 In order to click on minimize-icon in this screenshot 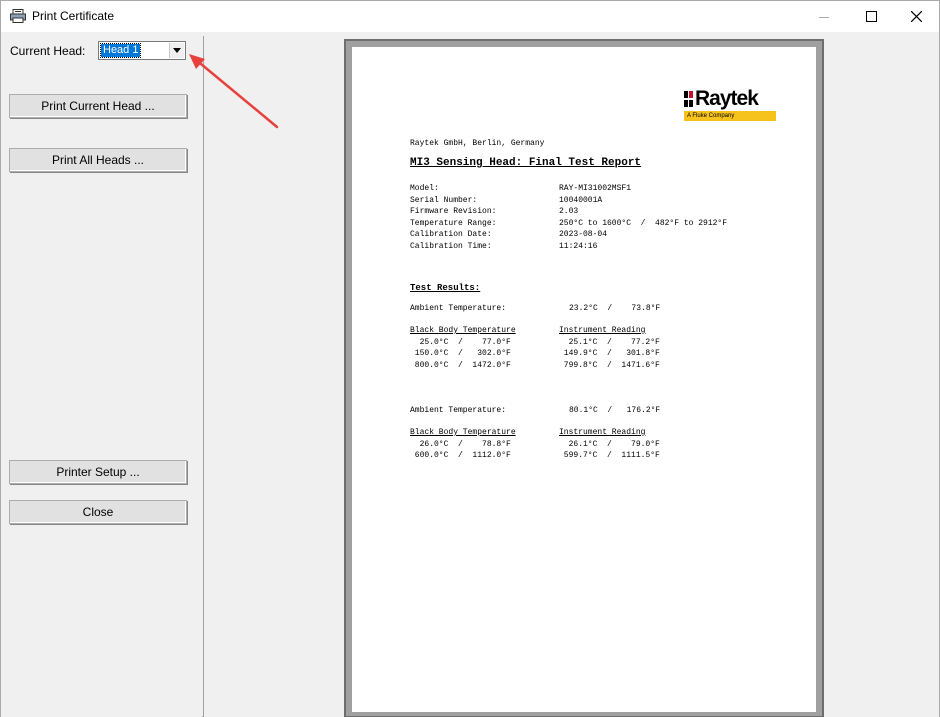, I will do `click(824, 17)`.